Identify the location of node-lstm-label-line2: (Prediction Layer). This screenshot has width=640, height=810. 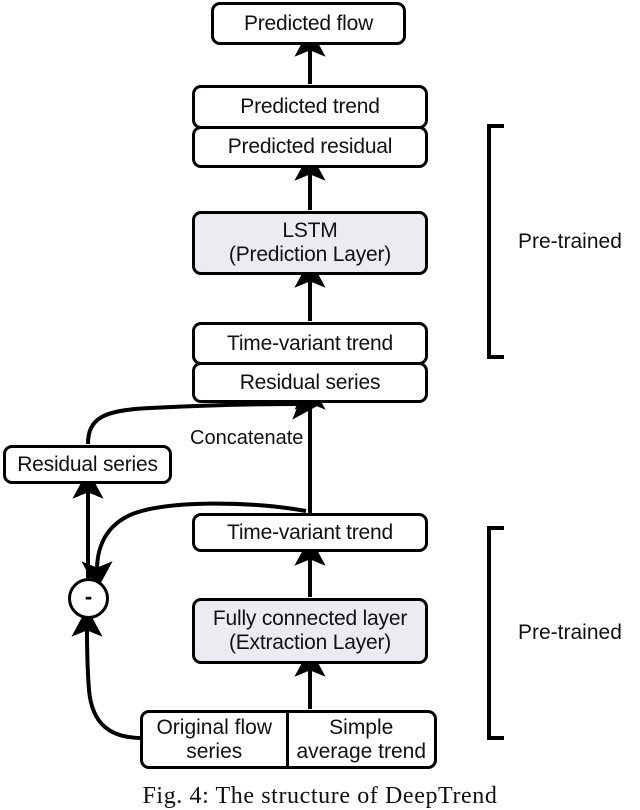
(310, 254).